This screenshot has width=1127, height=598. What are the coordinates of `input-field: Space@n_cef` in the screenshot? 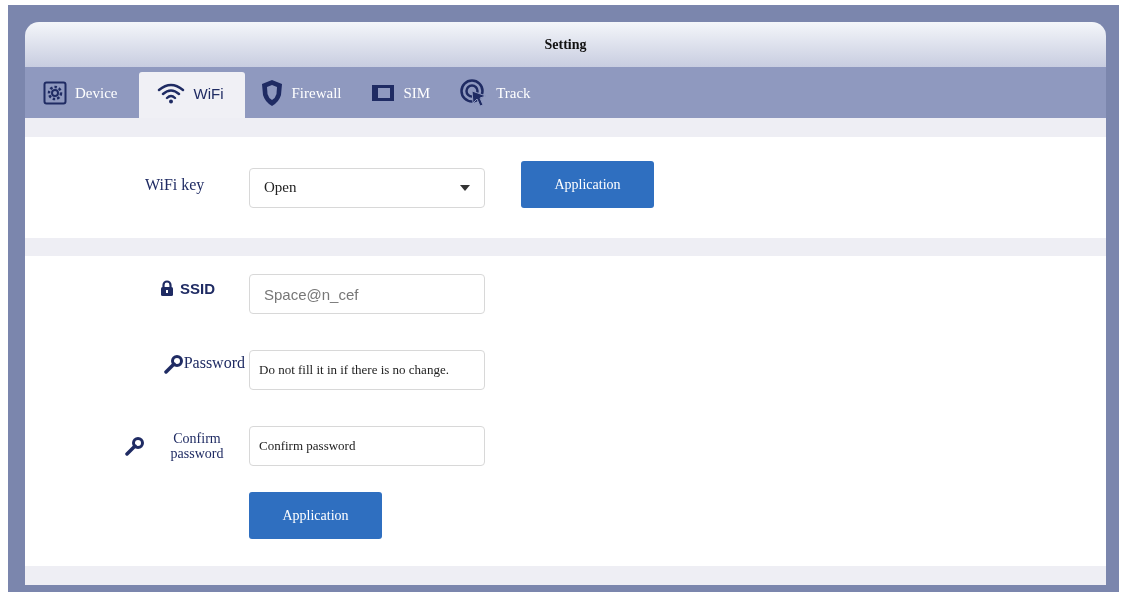 It's located at (367, 294).